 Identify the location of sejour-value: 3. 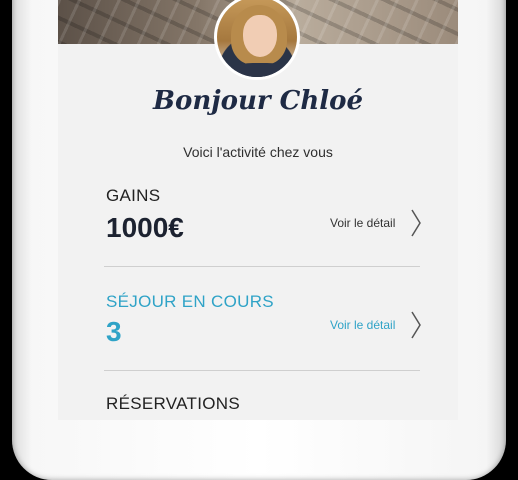
(114, 331).